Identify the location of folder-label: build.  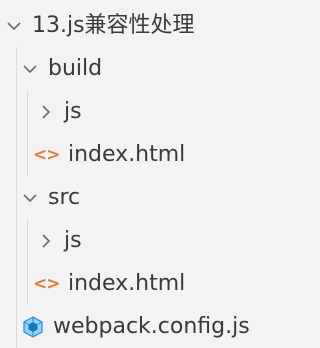
(75, 68).